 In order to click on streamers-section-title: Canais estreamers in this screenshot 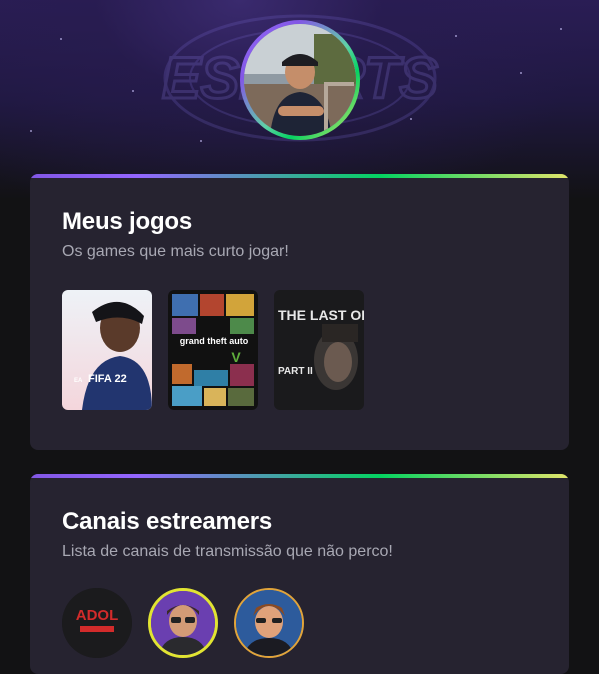, I will do `click(167, 521)`.